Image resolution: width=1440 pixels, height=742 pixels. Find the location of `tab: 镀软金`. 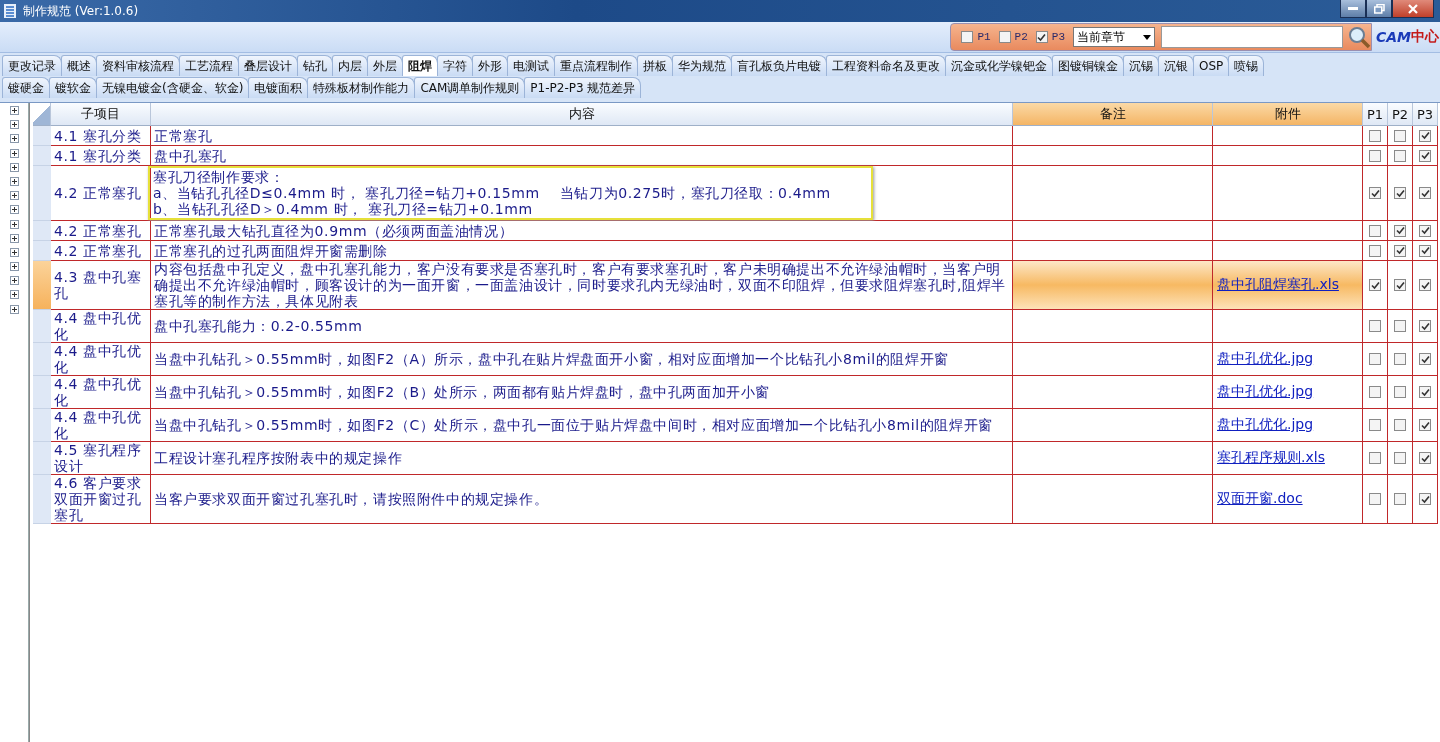

tab: 镀软金 is located at coordinates (73, 87).